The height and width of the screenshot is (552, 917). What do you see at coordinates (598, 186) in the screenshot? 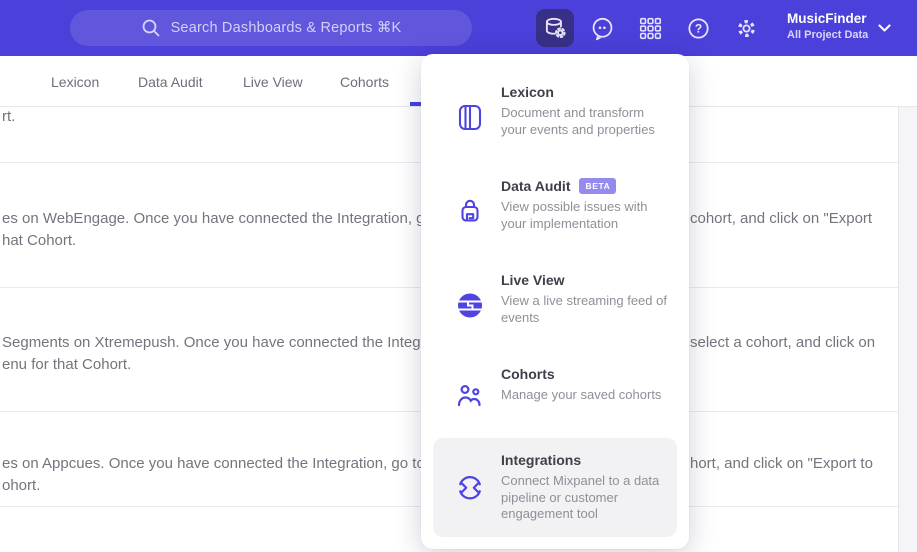
I see `beta-badge: BETA` at bounding box center [598, 186].